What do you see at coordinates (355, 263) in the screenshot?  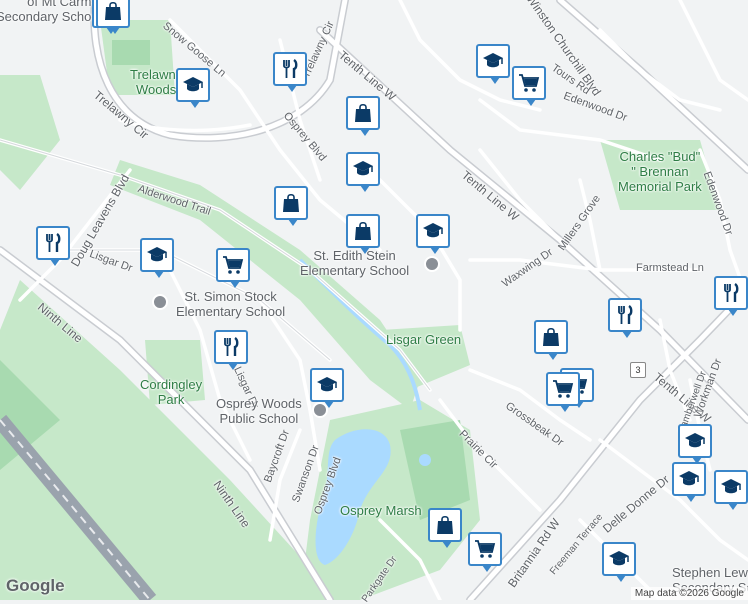 I see `place-label-st-edith-stein: St. Edith Stein Elementary School` at bounding box center [355, 263].